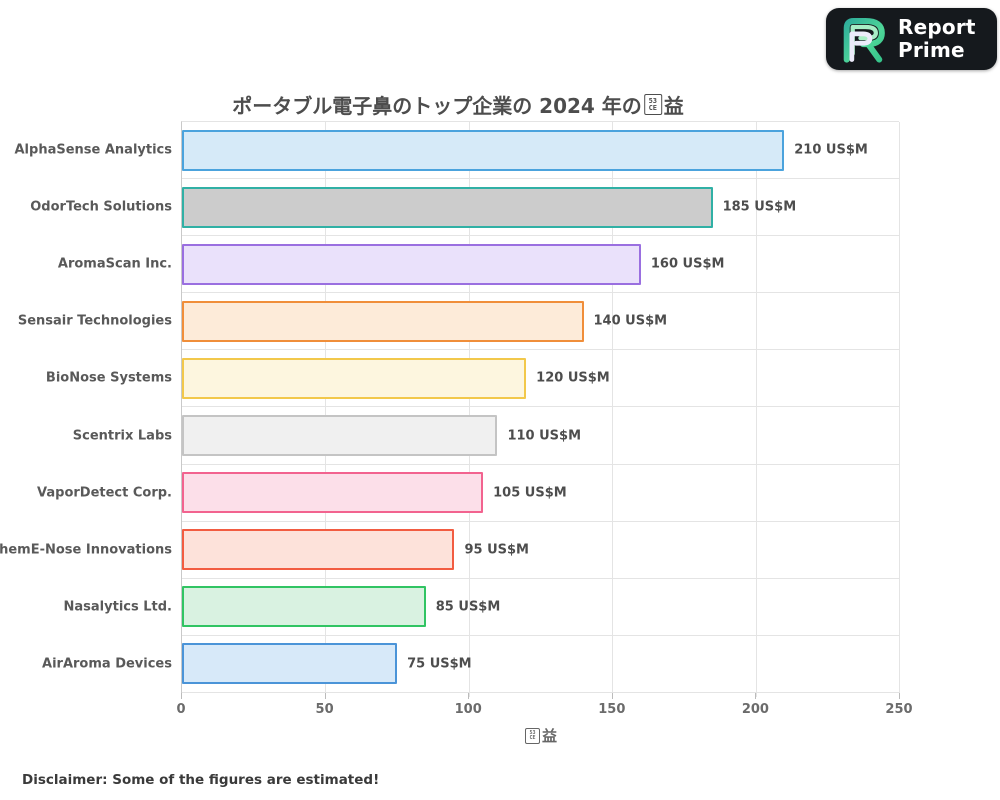 The height and width of the screenshot is (800, 1000). I want to click on bar-row: Sensair Technologies 140 US$M, so click(458, 322).